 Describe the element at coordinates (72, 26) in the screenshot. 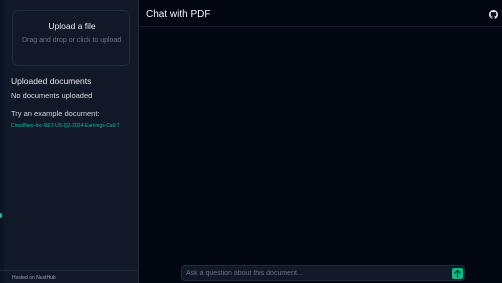

I see `upload-title: Upload a file` at that location.